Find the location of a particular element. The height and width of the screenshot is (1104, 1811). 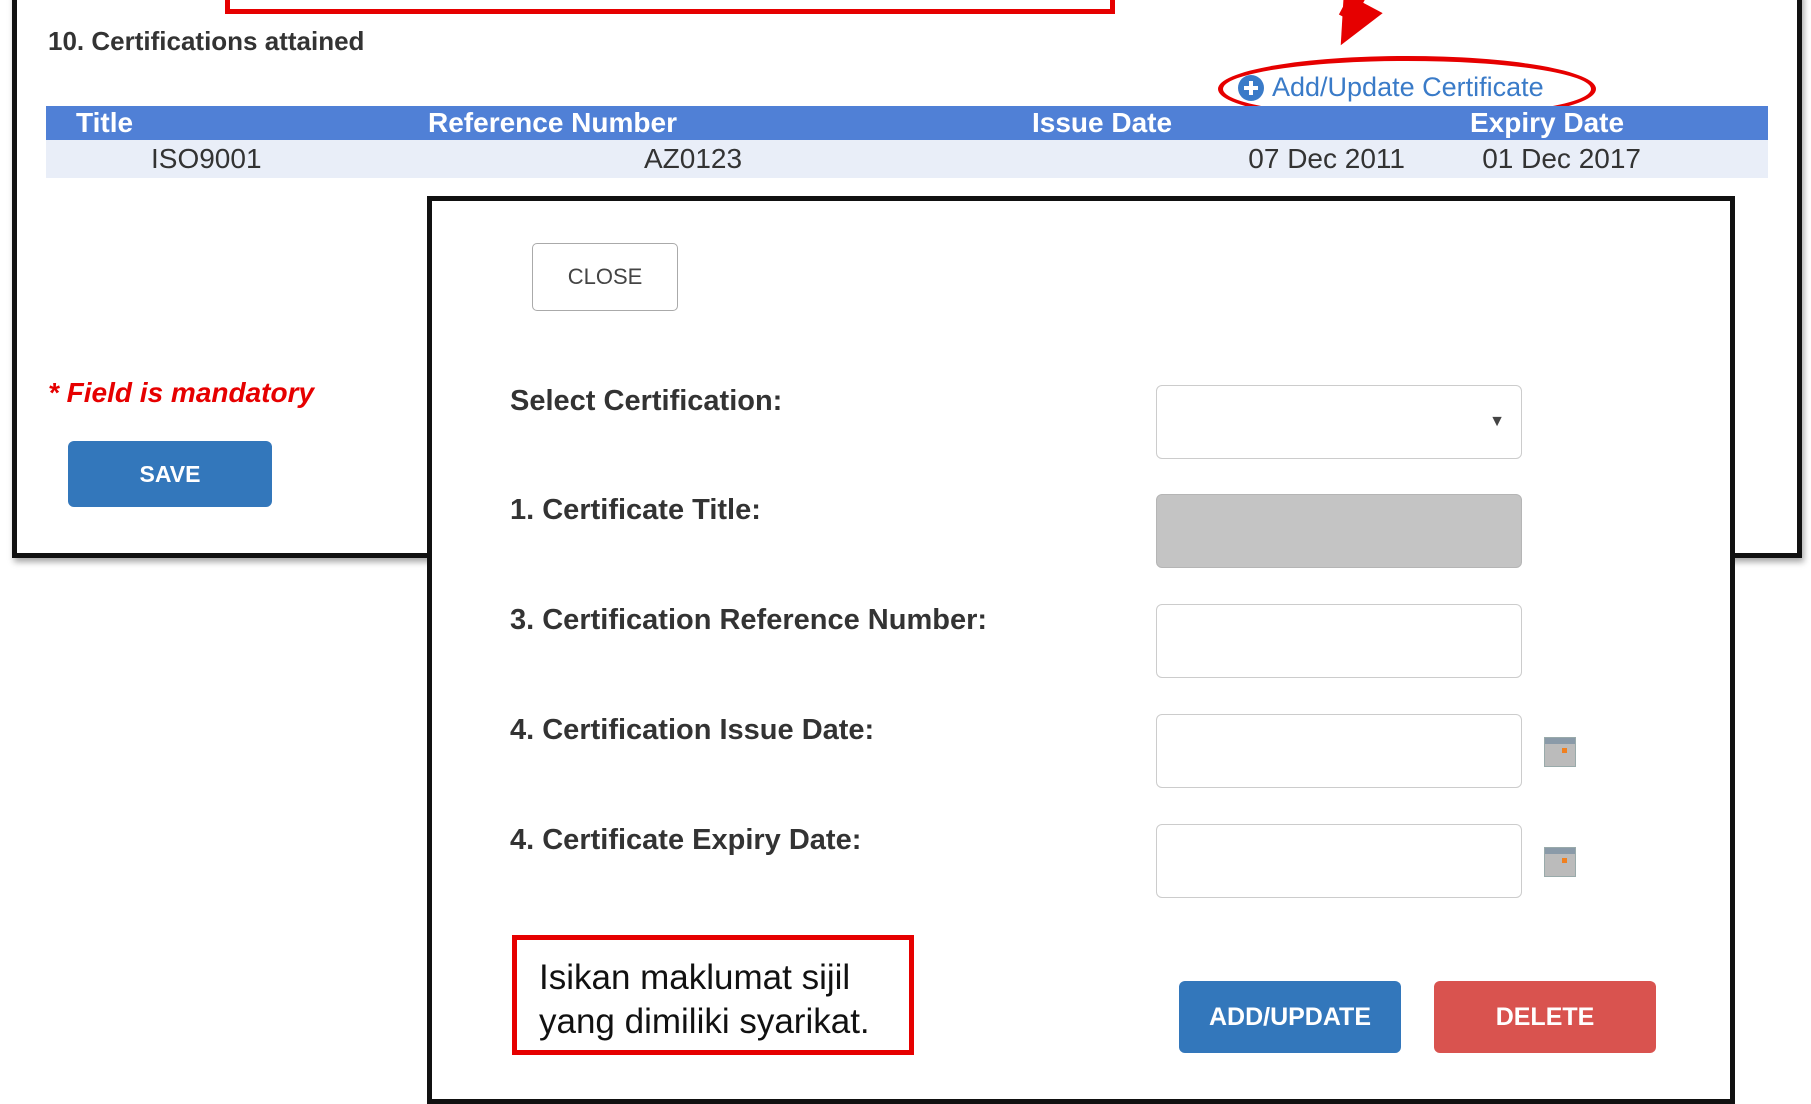

add-update-certificate-link: Add/Update Certificate is located at coordinates (1391, 87).